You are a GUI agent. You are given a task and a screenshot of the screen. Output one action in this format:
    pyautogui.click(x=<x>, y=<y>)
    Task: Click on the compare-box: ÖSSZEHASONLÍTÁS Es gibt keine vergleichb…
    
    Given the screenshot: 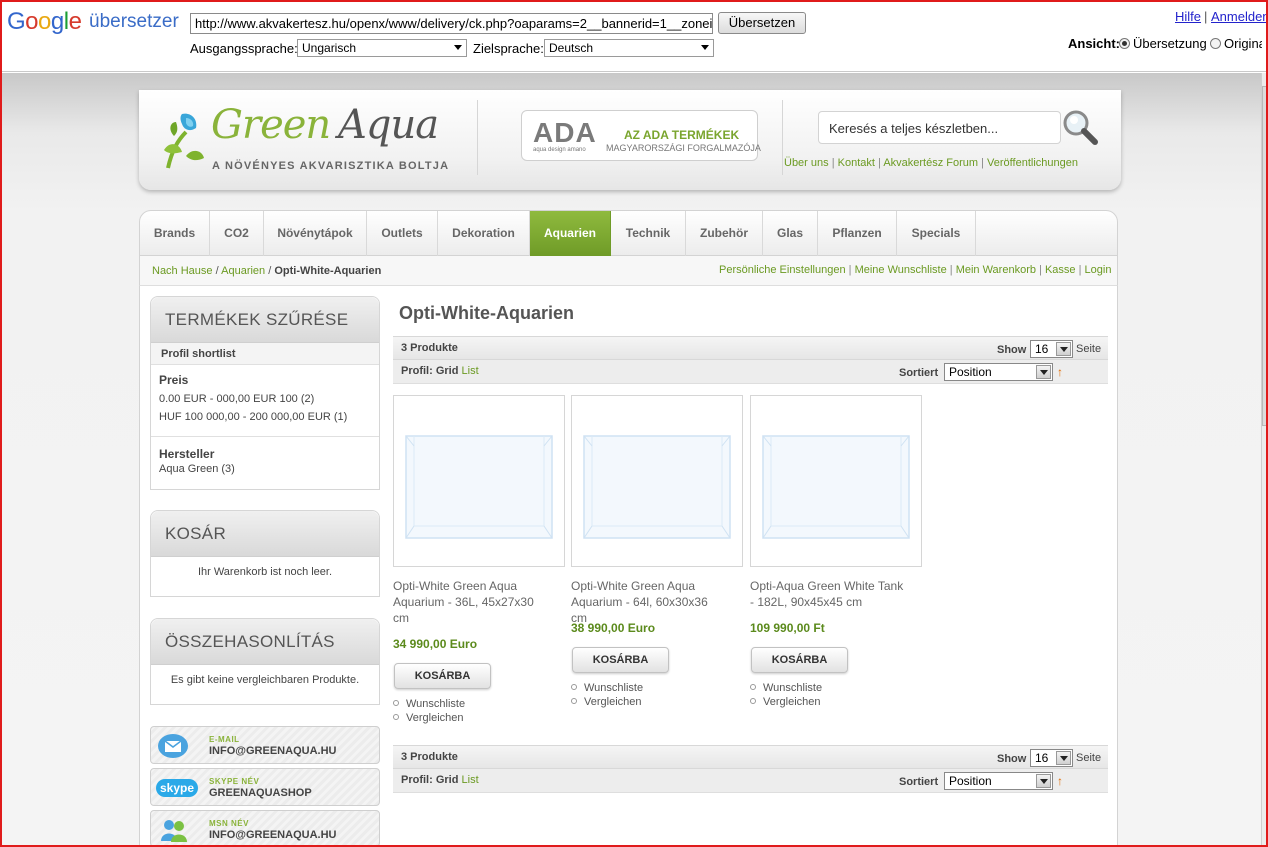 What is the action you would take?
    pyautogui.click(x=265, y=661)
    